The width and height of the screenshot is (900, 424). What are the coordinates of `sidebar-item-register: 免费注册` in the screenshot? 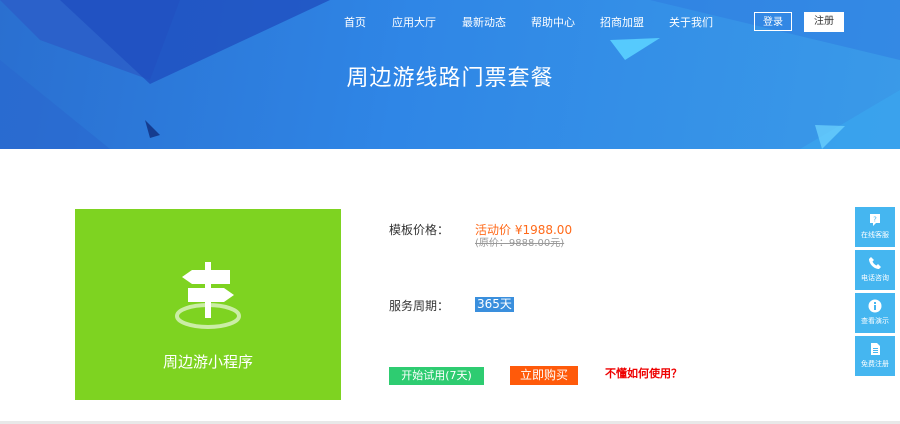 It's located at (875, 356).